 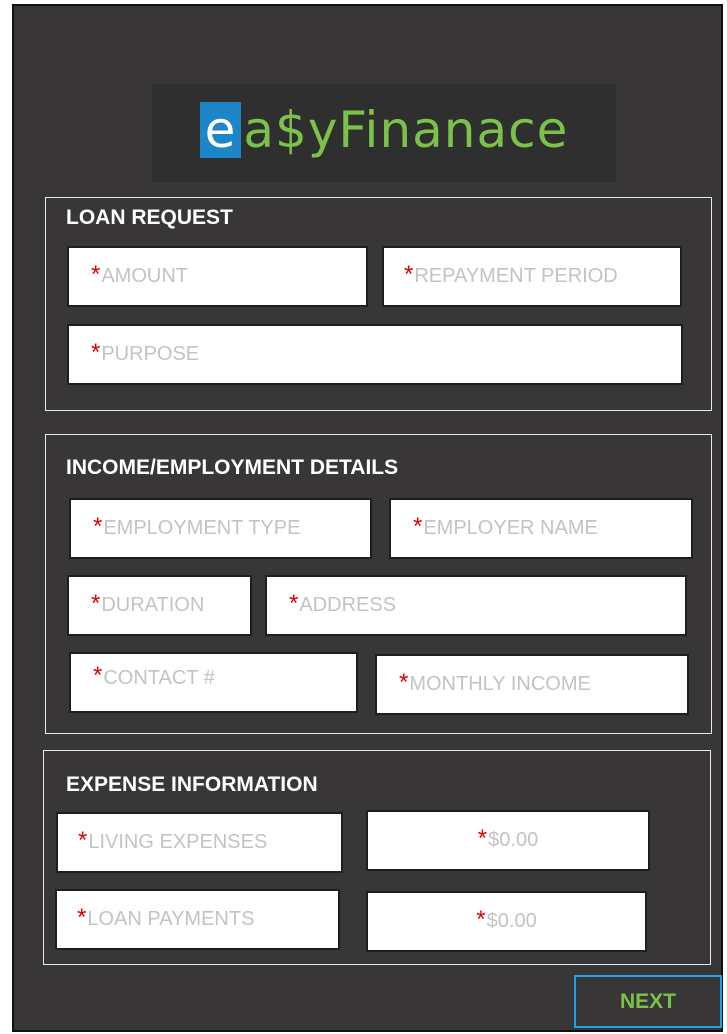 What do you see at coordinates (511, 921) in the screenshot?
I see `loan-payments-amount: $0.00` at bounding box center [511, 921].